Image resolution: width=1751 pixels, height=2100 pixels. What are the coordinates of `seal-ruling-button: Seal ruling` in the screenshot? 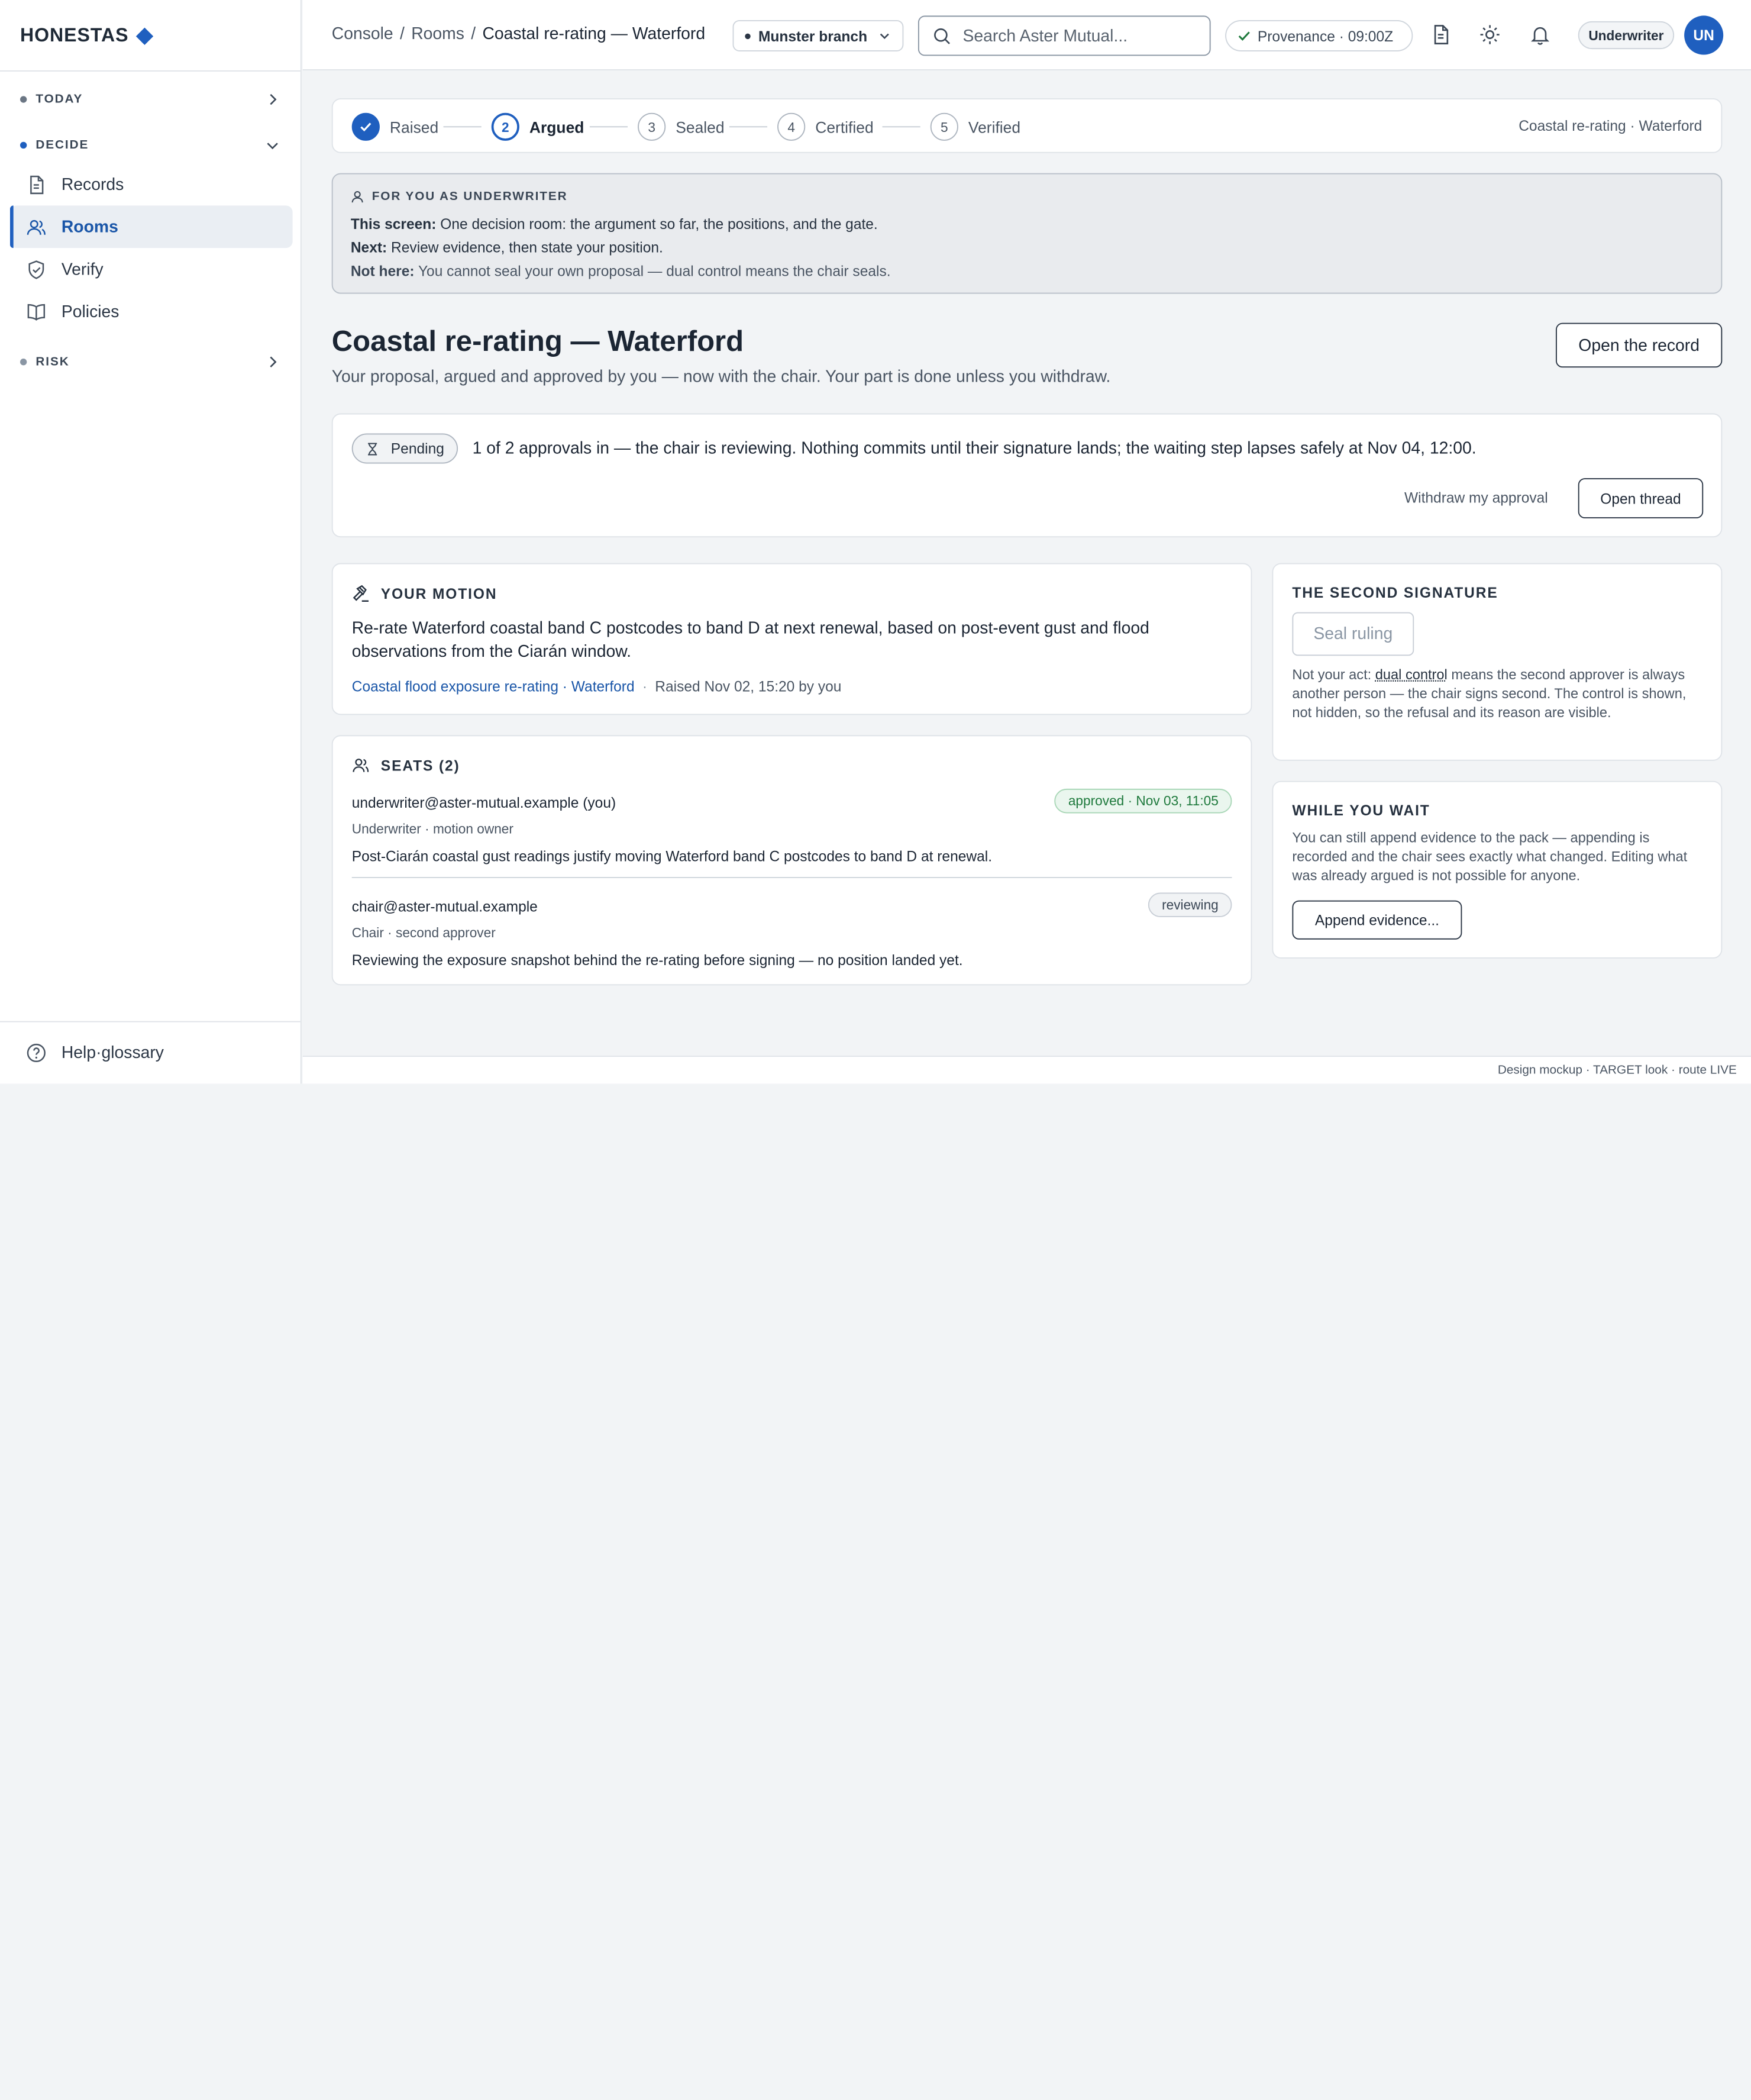 It's located at (1353, 634).